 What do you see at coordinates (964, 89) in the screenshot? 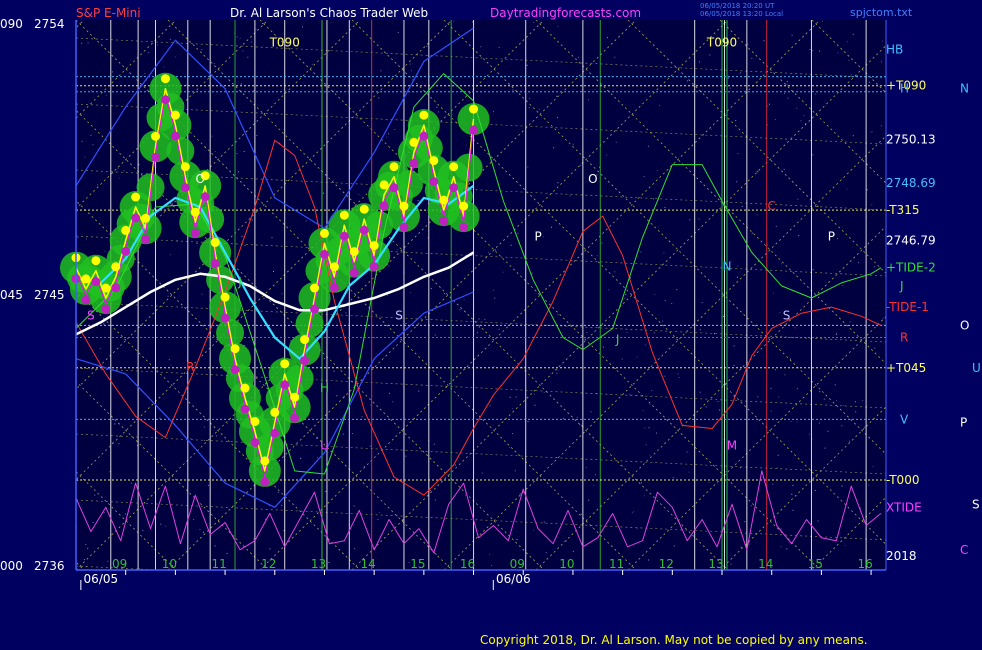
I see `right-level-label: N` at bounding box center [964, 89].